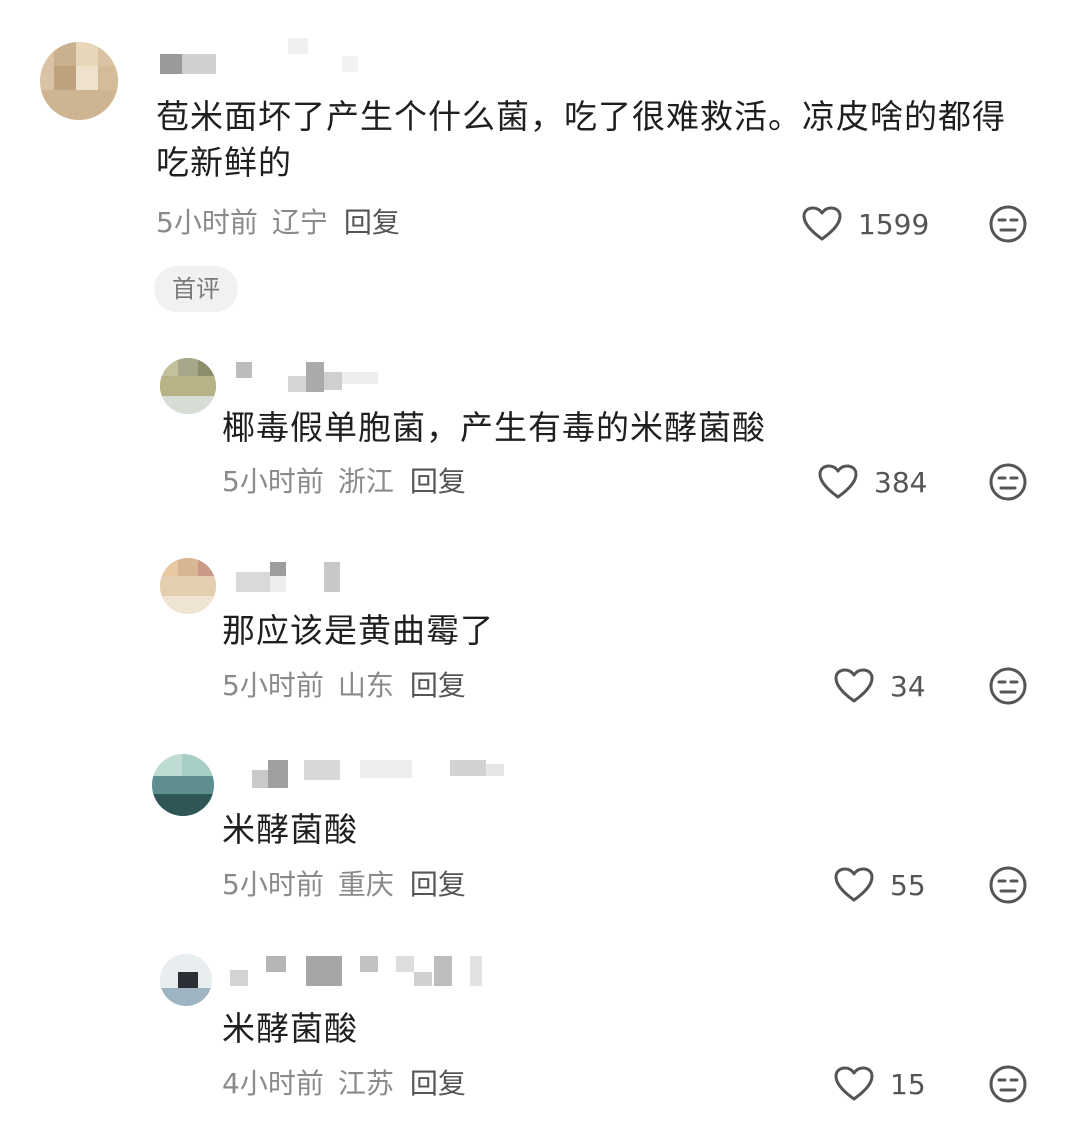  I want to click on comment-time: 4小时前, so click(273, 1083).